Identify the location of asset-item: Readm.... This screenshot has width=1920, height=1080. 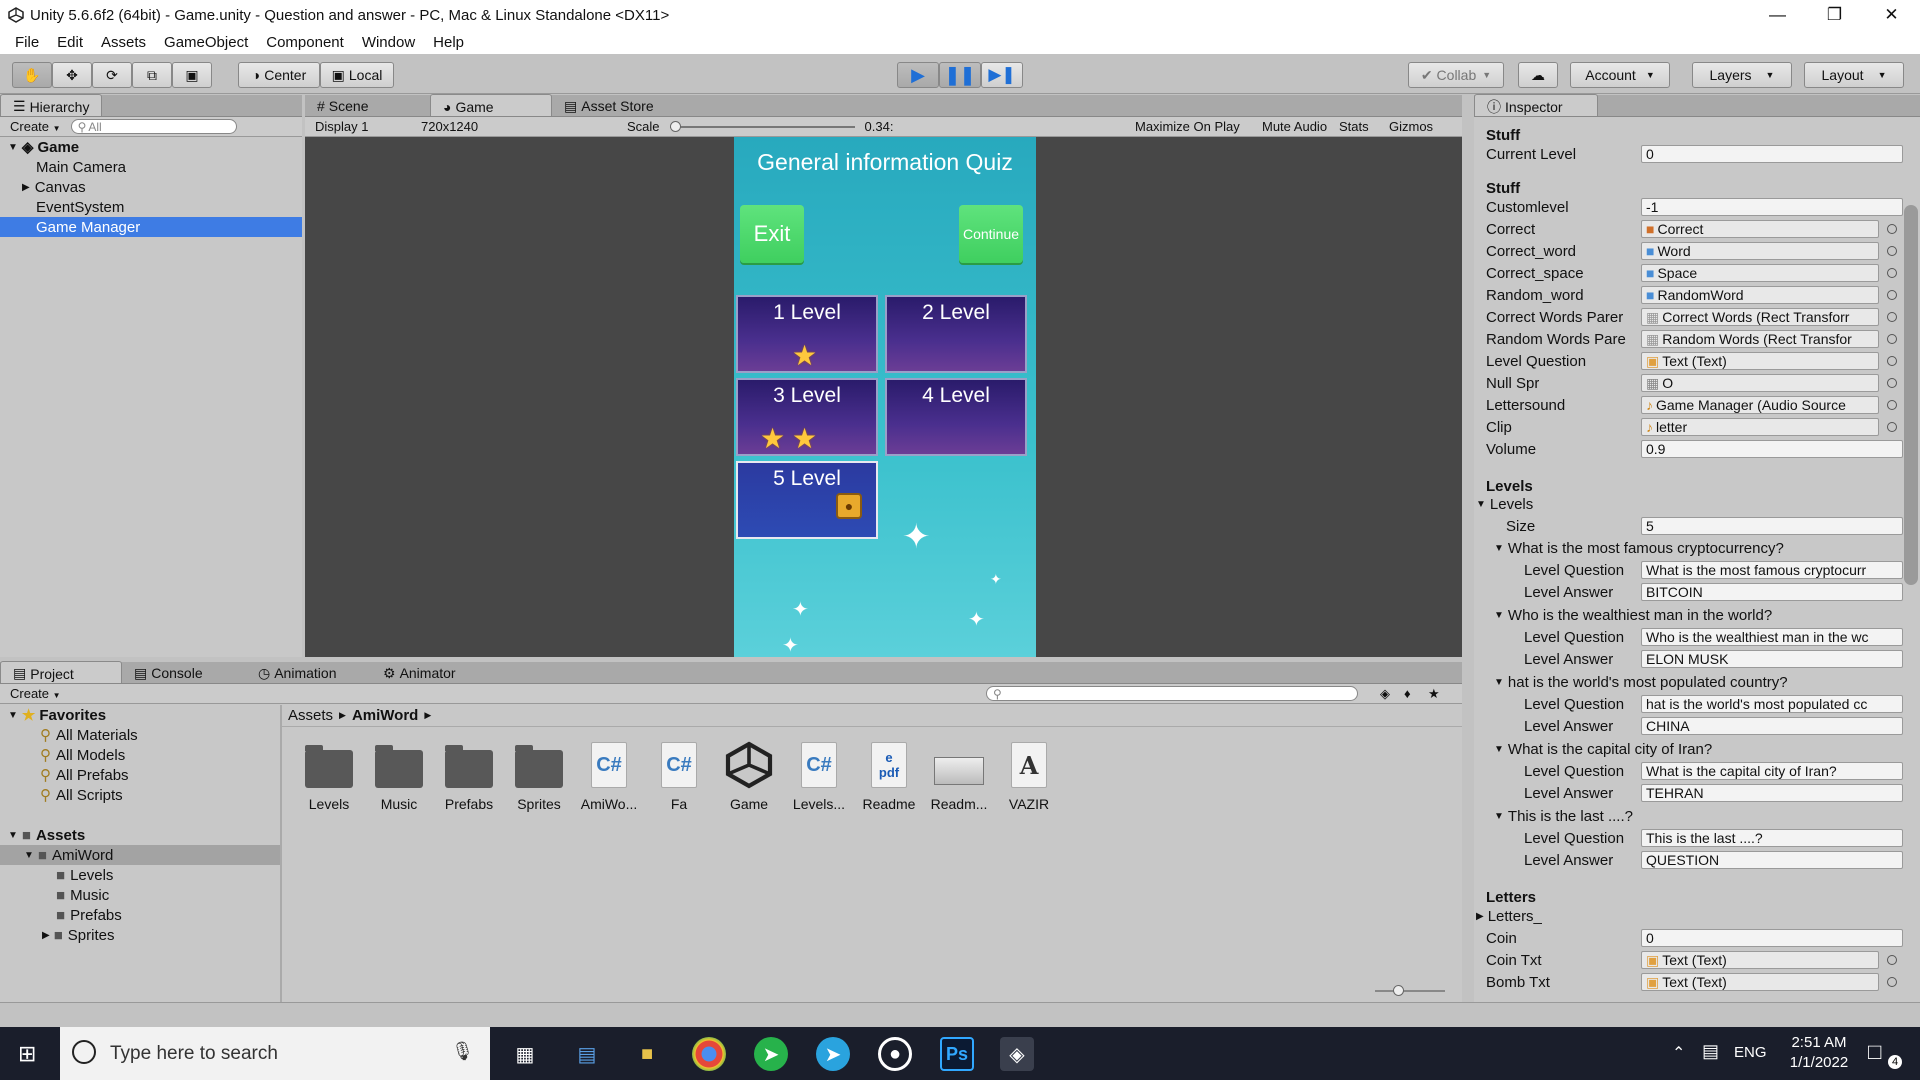
(959, 776).